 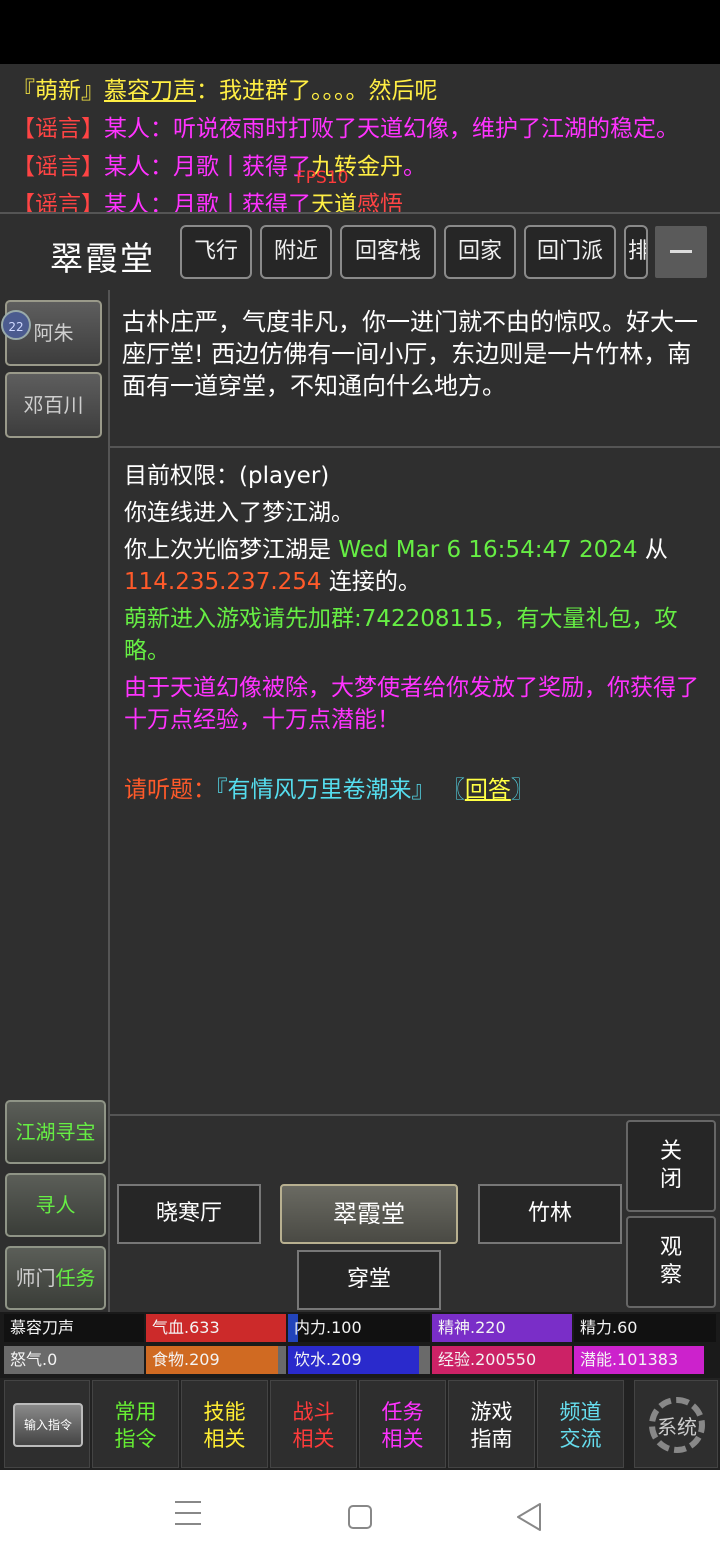 I want to click on chat-text: 某人：听说夜雨时打败了天道幻像，维护了江湖的稳定。, so click(x=391, y=129).